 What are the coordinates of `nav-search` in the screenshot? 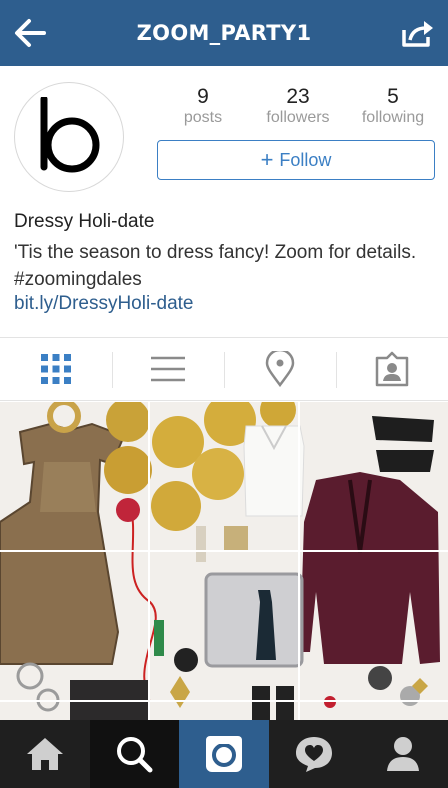 It's located at (134, 754).